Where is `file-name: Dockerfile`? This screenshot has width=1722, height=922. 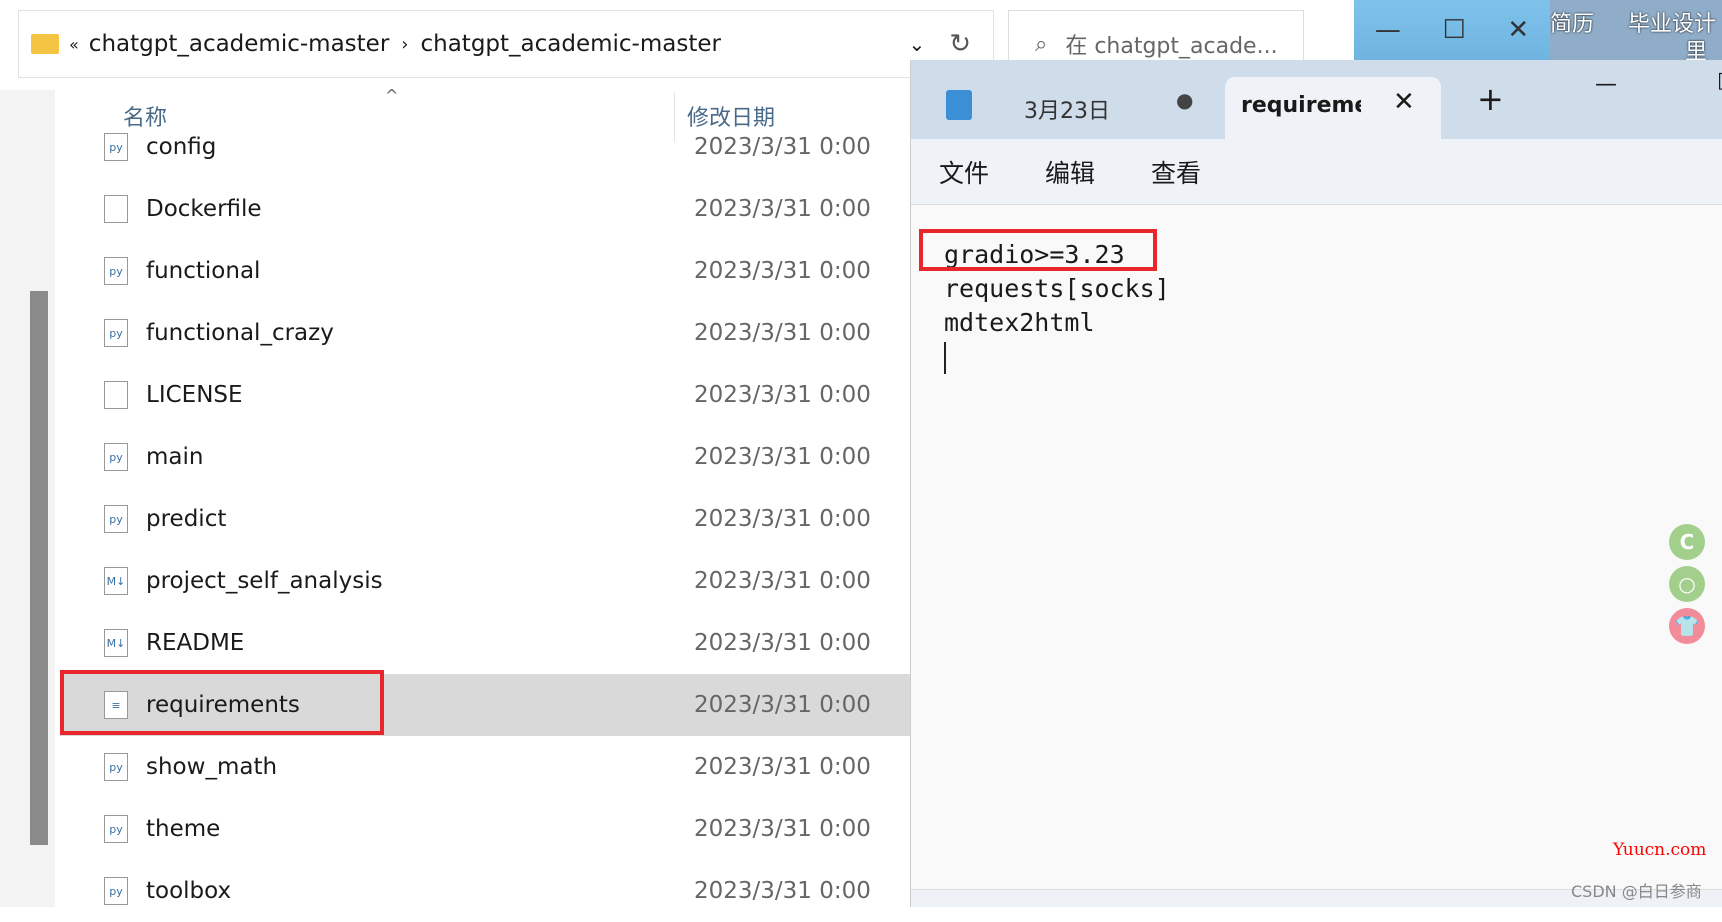 file-name: Dockerfile is located at coordinates (204, 209).